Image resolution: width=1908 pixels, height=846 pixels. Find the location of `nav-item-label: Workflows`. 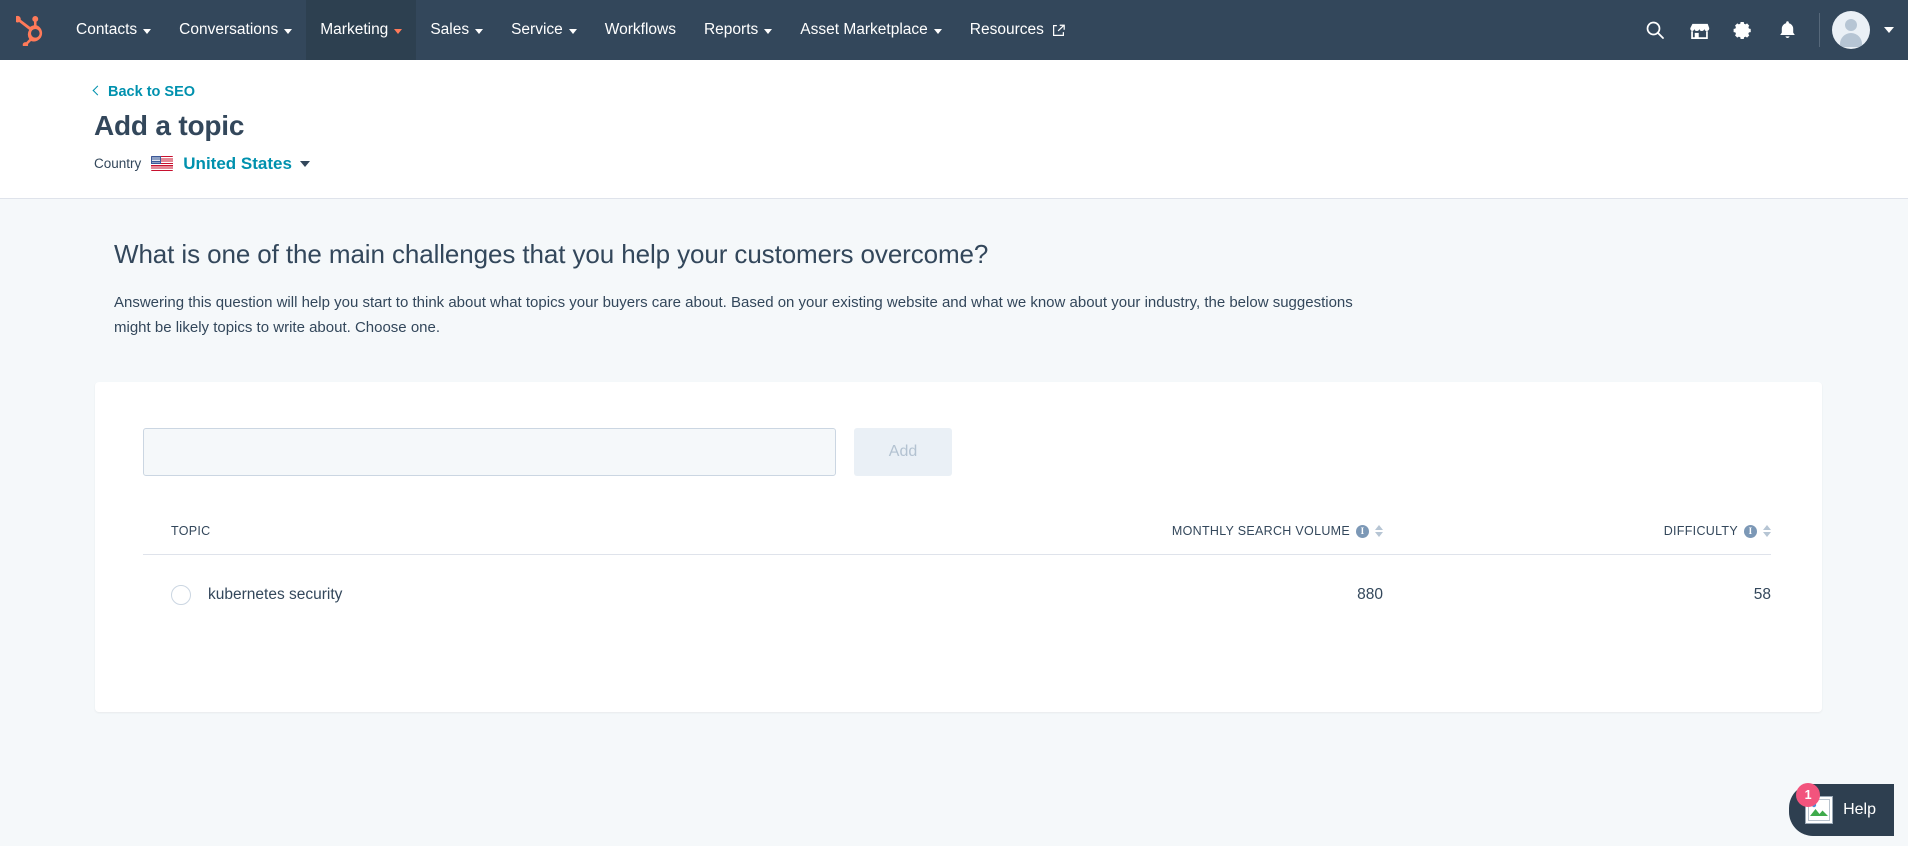

nav-item-label: Workflows is located at coordinates (640, 30).